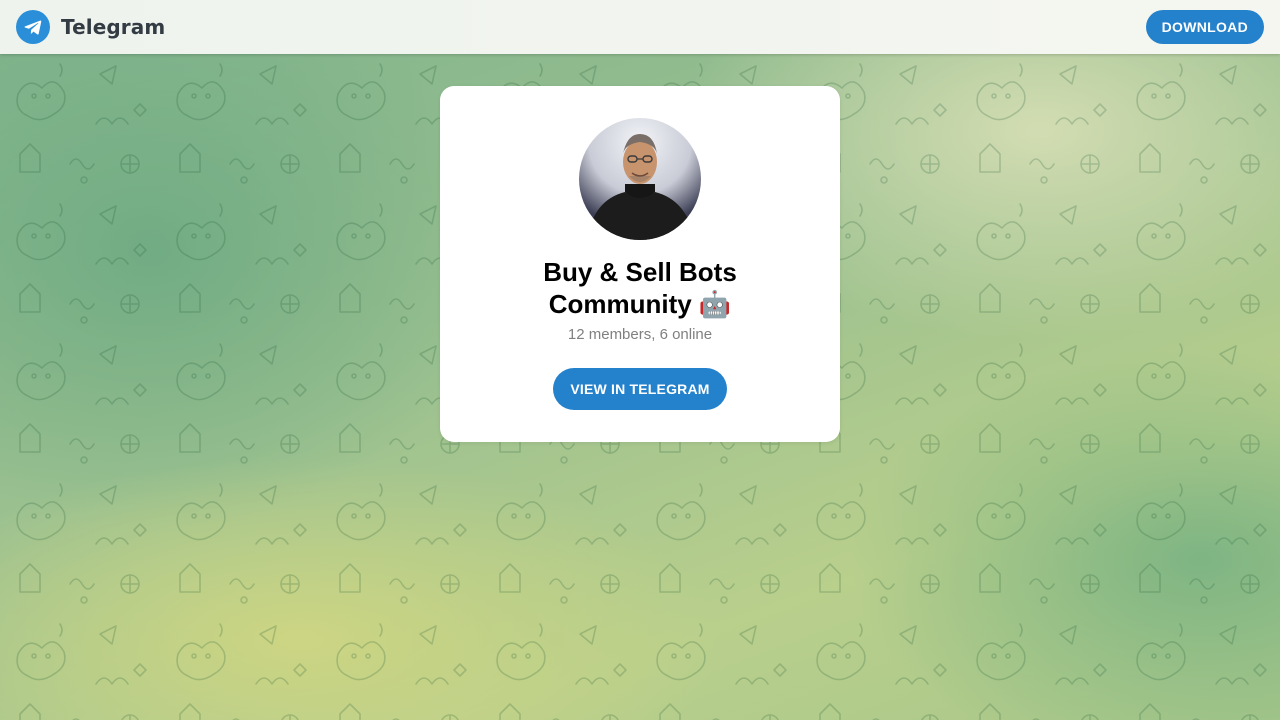 The height and width of the screenshot is (720, 1280). I want to click on logo-text: Telegram, so click(113, 27).